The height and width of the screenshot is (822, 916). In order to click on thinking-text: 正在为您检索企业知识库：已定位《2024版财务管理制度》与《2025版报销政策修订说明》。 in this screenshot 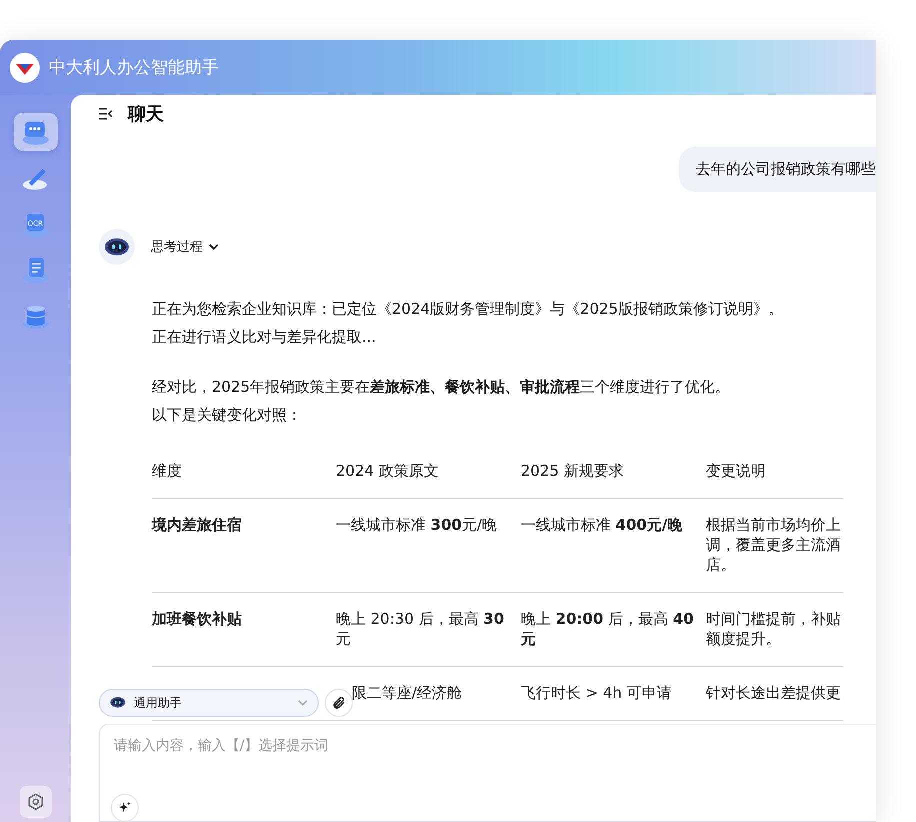, I will do `click(468, 309)`.